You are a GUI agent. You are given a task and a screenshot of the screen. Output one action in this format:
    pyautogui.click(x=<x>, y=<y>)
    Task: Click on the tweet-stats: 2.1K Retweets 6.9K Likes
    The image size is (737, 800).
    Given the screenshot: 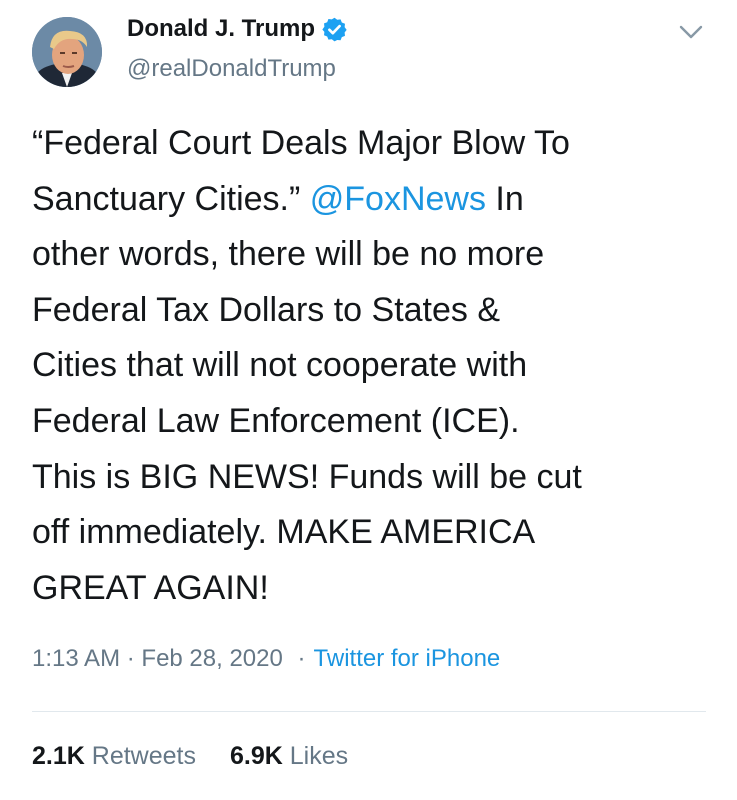 What is the action you would take?
    pyautogui.click(x=207, y=756)
    